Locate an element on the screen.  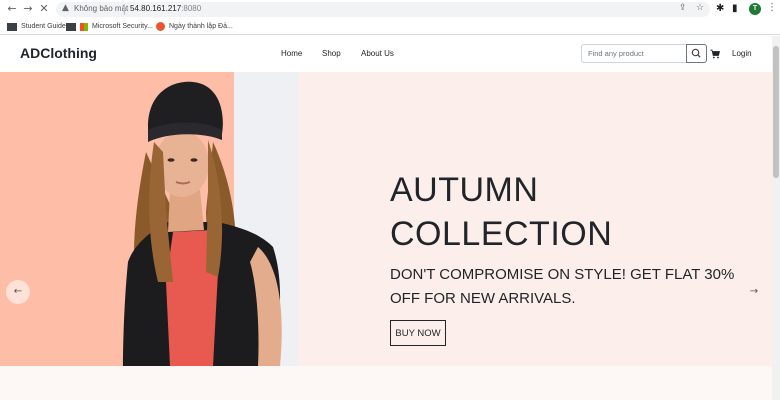
model-photo is located at coordinates (202, 223).